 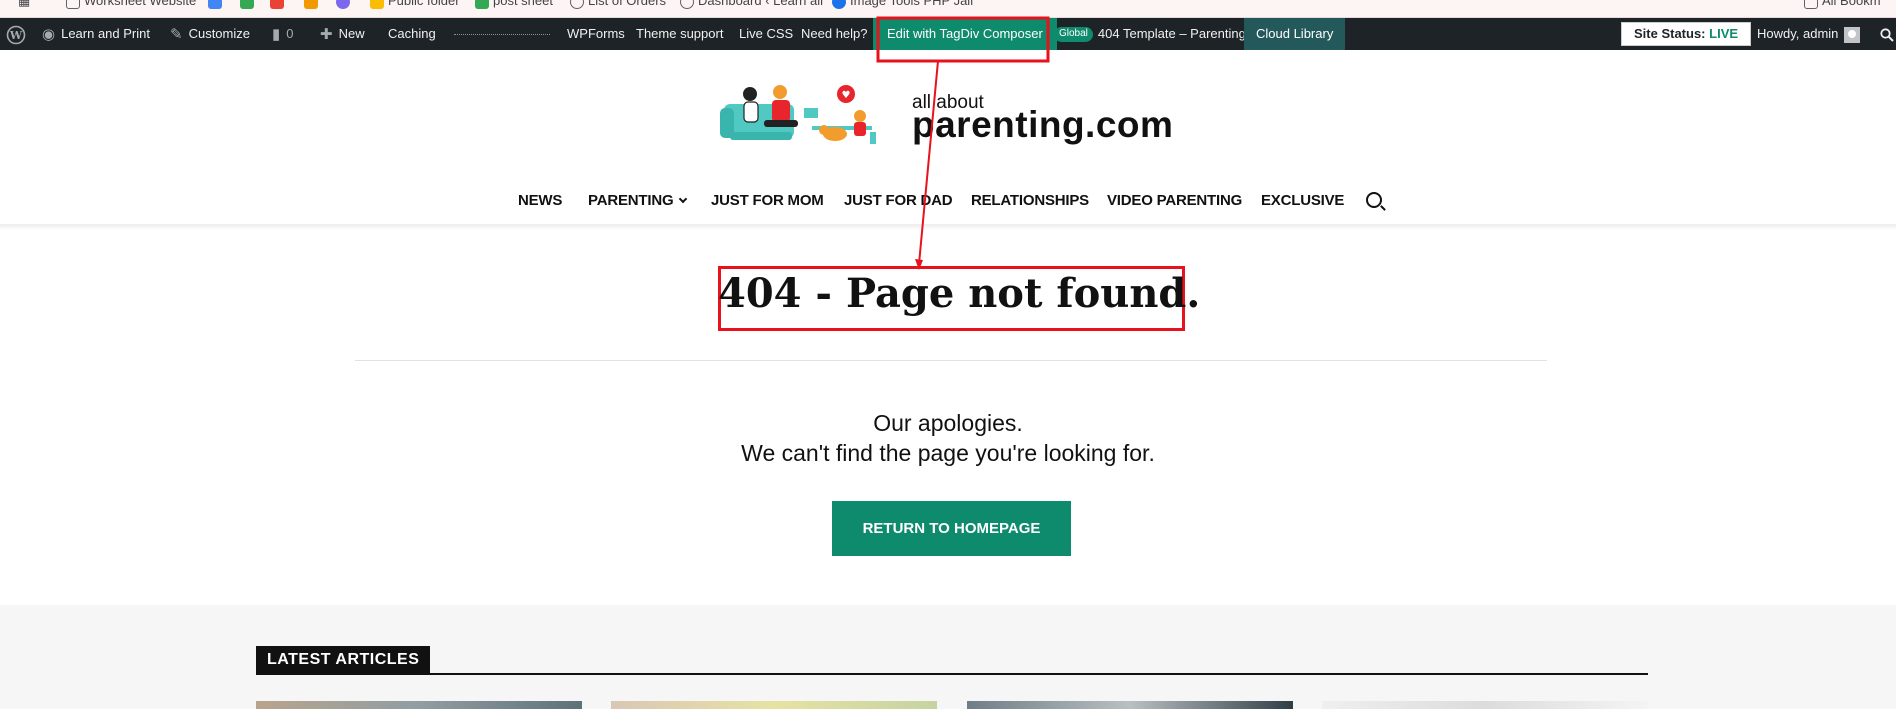 I want to click on annotation-line, so click(x=928, y=162).